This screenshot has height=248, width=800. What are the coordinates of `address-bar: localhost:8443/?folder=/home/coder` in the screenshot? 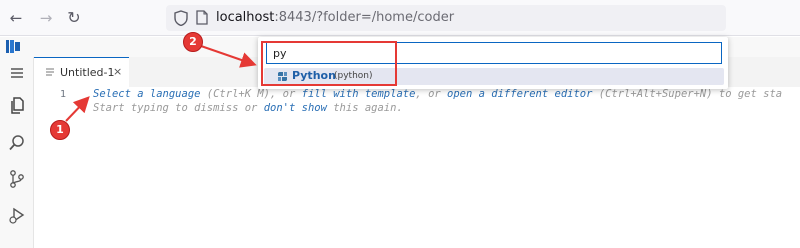 It's located at (446, 18).